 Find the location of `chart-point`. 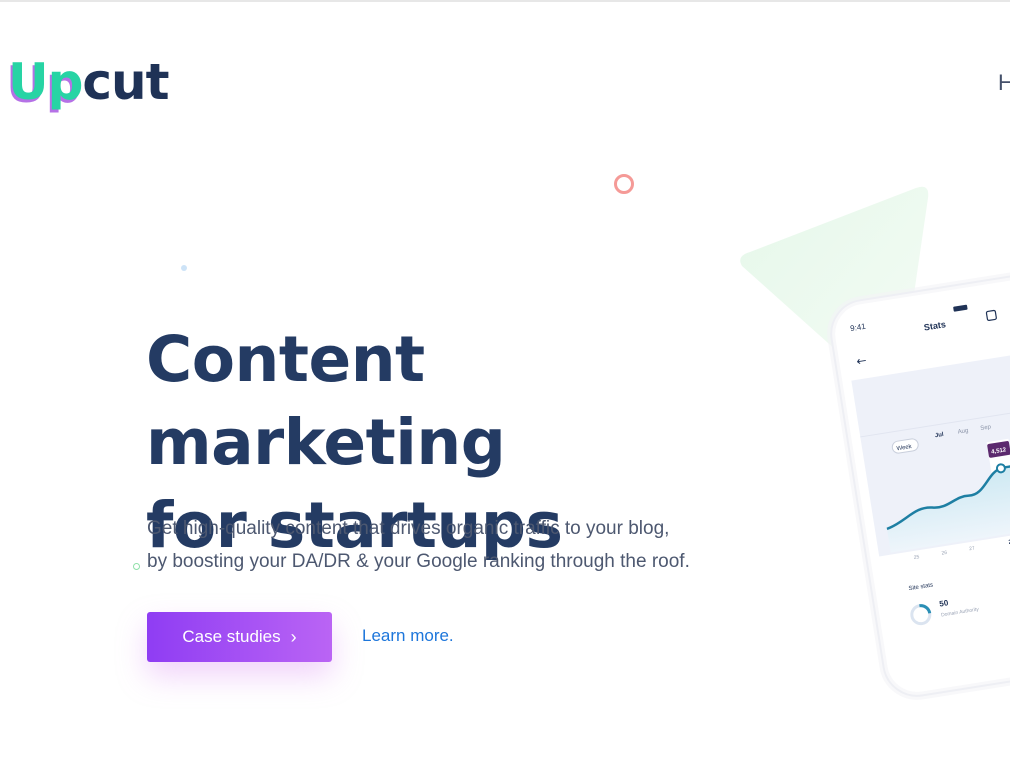

chart-point is located at coordinates (1000, 468).